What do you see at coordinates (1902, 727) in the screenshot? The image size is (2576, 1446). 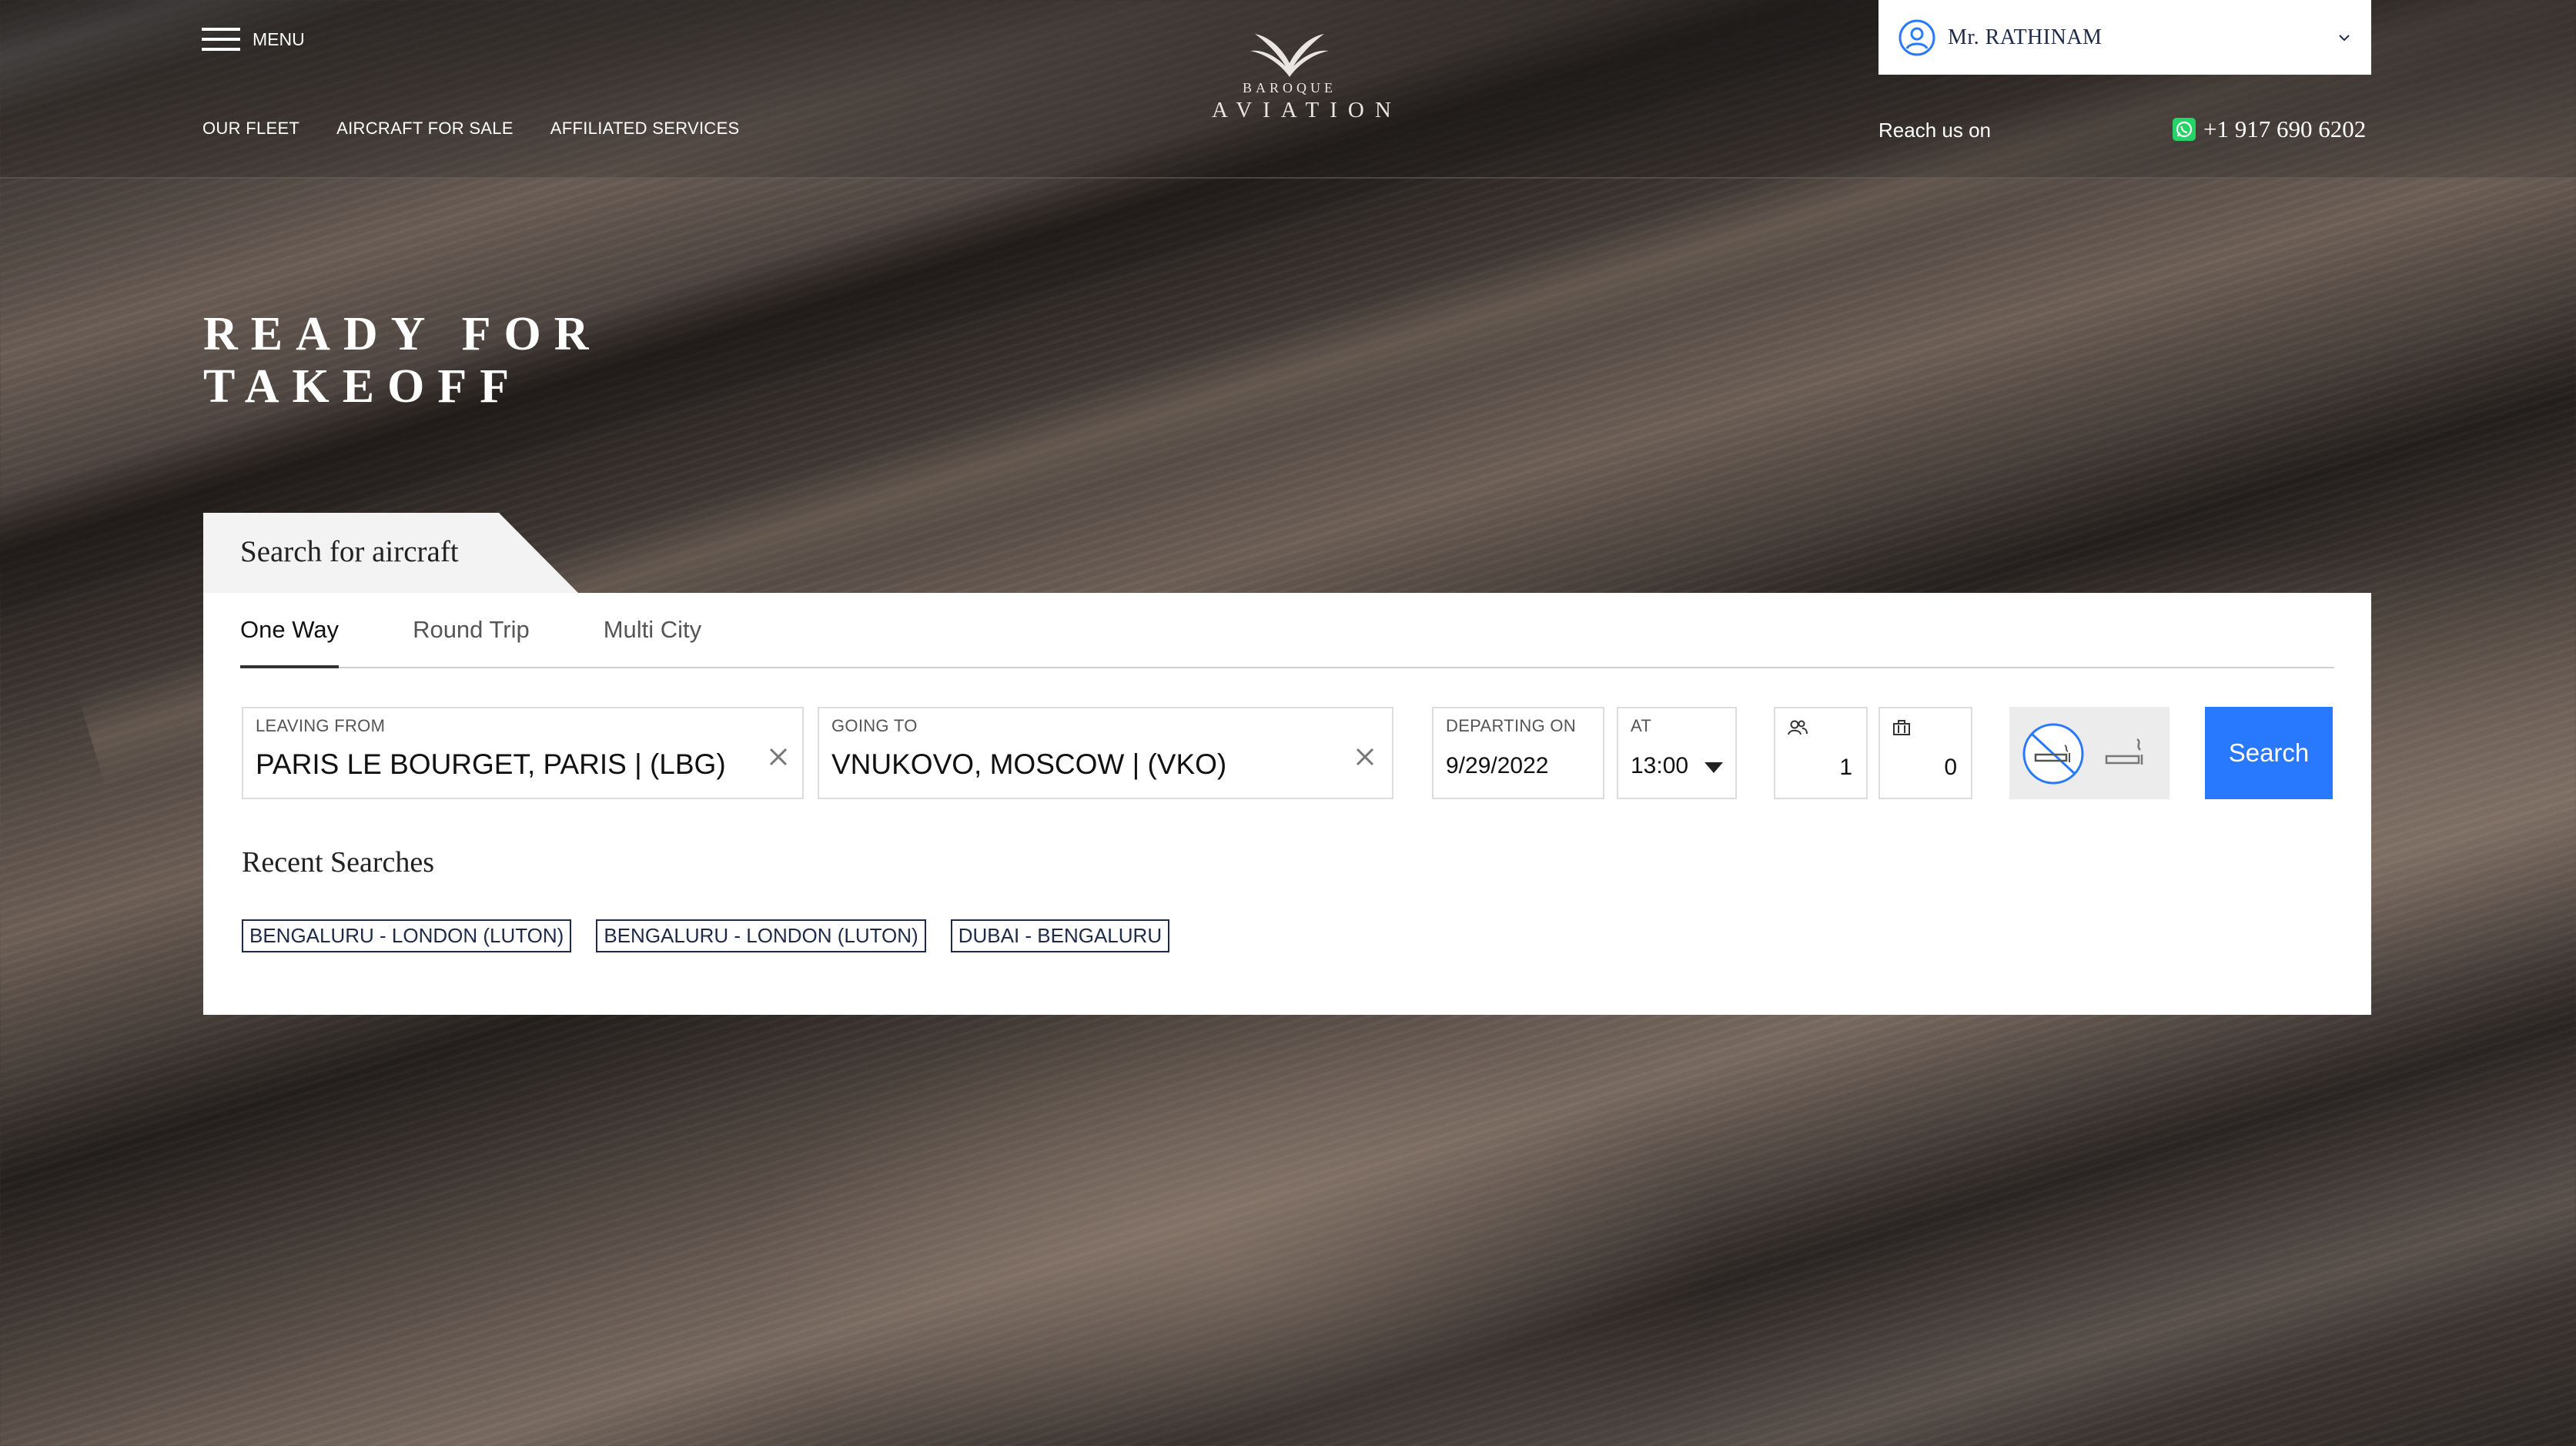 I see `luggage-icon` at bounding box center [1902, 727].